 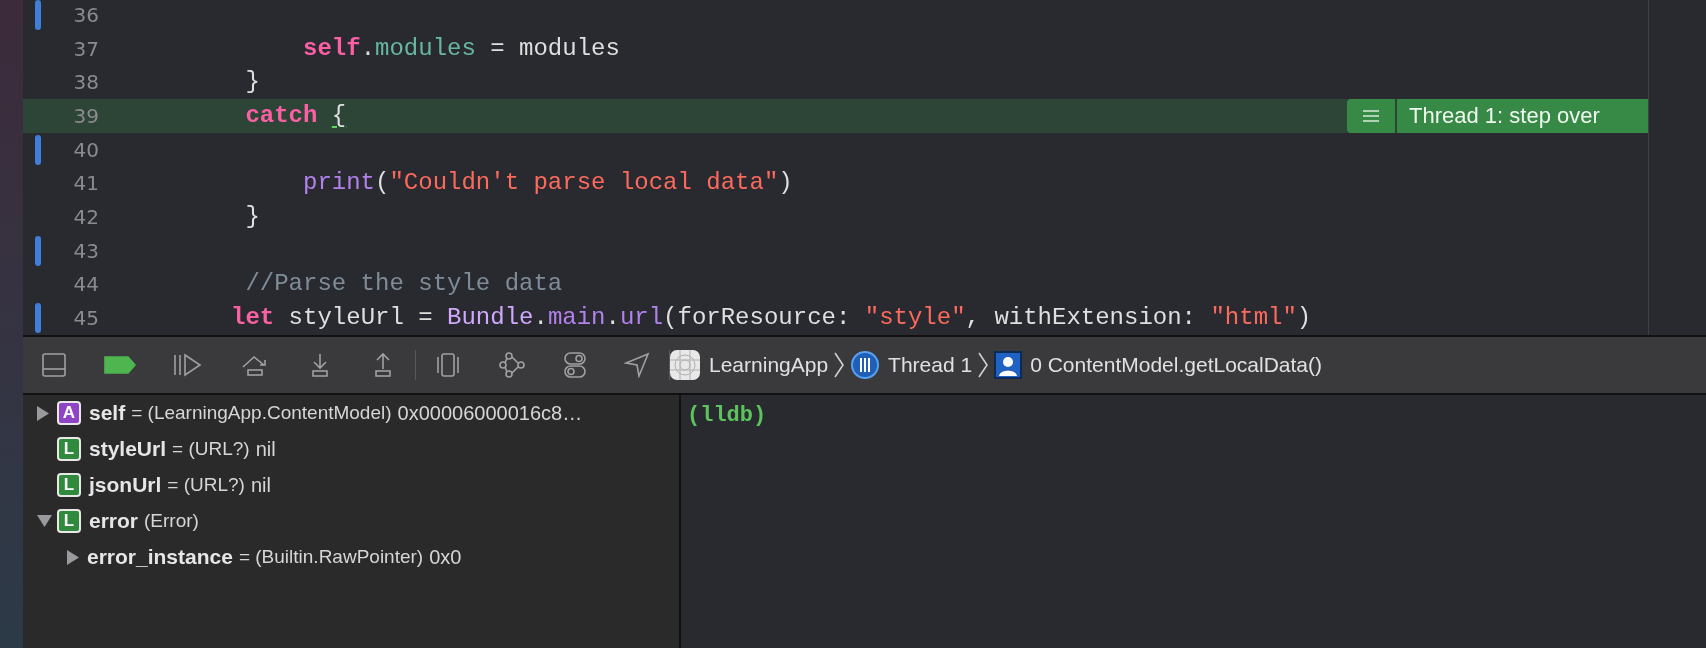 I want to click on line-number: 42, so click(x=85, y=217).